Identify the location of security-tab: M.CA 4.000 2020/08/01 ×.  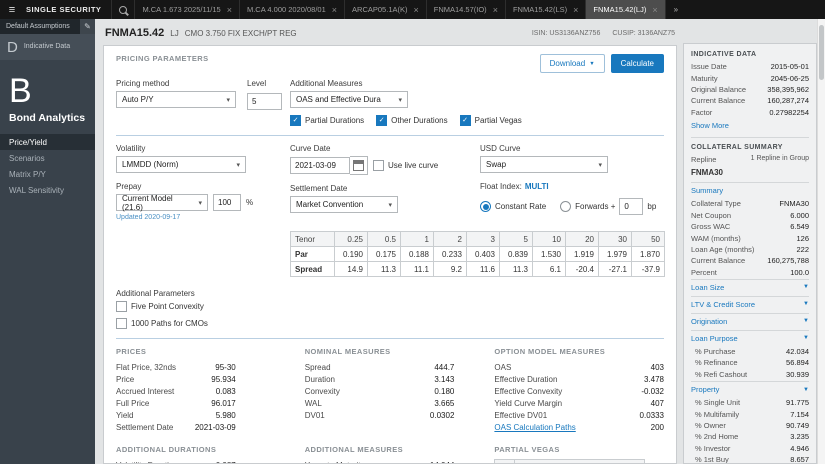
(291, 9).